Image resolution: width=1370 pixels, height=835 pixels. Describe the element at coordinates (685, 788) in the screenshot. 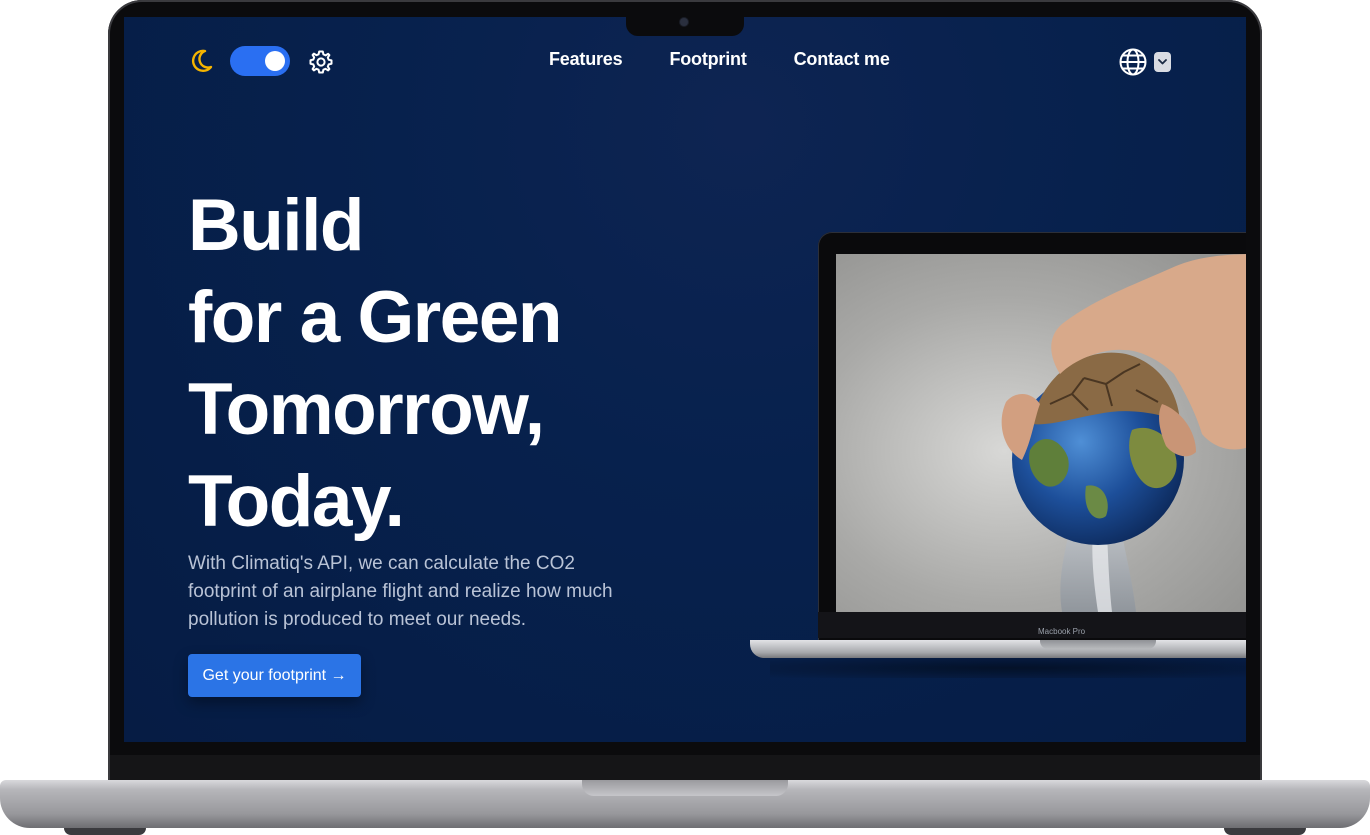

I see `laptop-base-notch` at that location.